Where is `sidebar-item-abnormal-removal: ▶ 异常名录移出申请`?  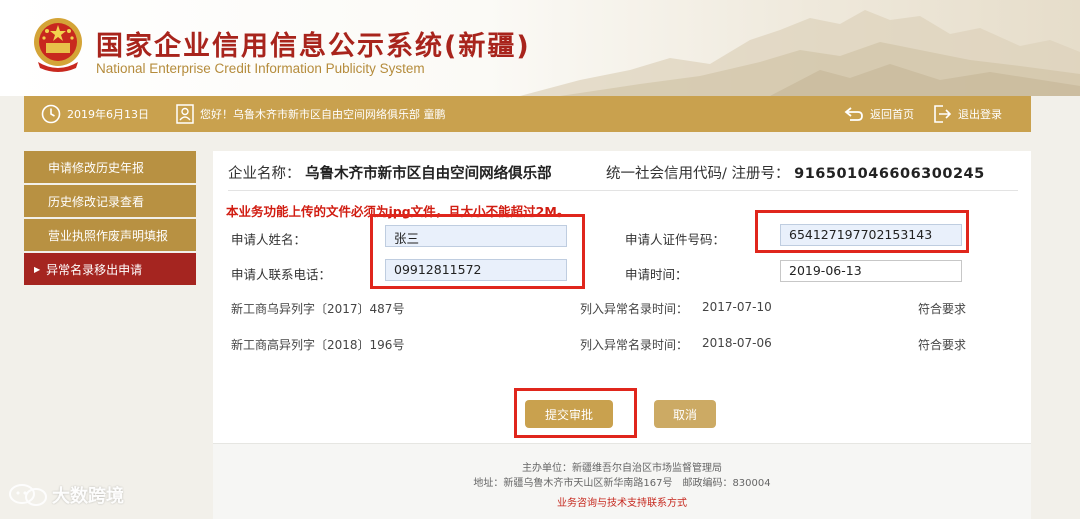
sidebar-item-abnormal-removal: ▶ 异常名录移出申请 is located at coordinates (110, 269).